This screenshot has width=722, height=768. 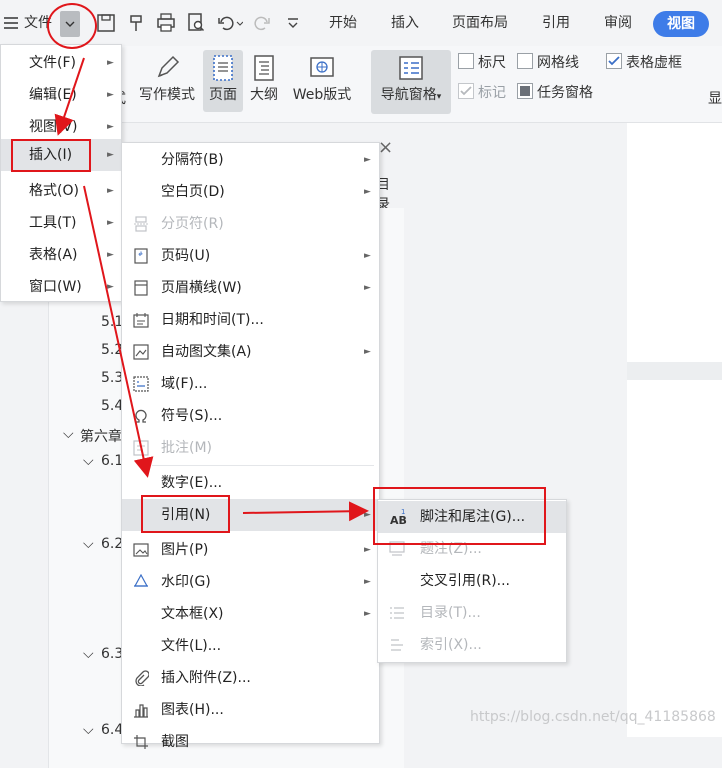 What do you see at coordinates (61, 191) in the screenshot?
I see `menu-item-format: 格式(O) ►` at bounding box center [61, 191].